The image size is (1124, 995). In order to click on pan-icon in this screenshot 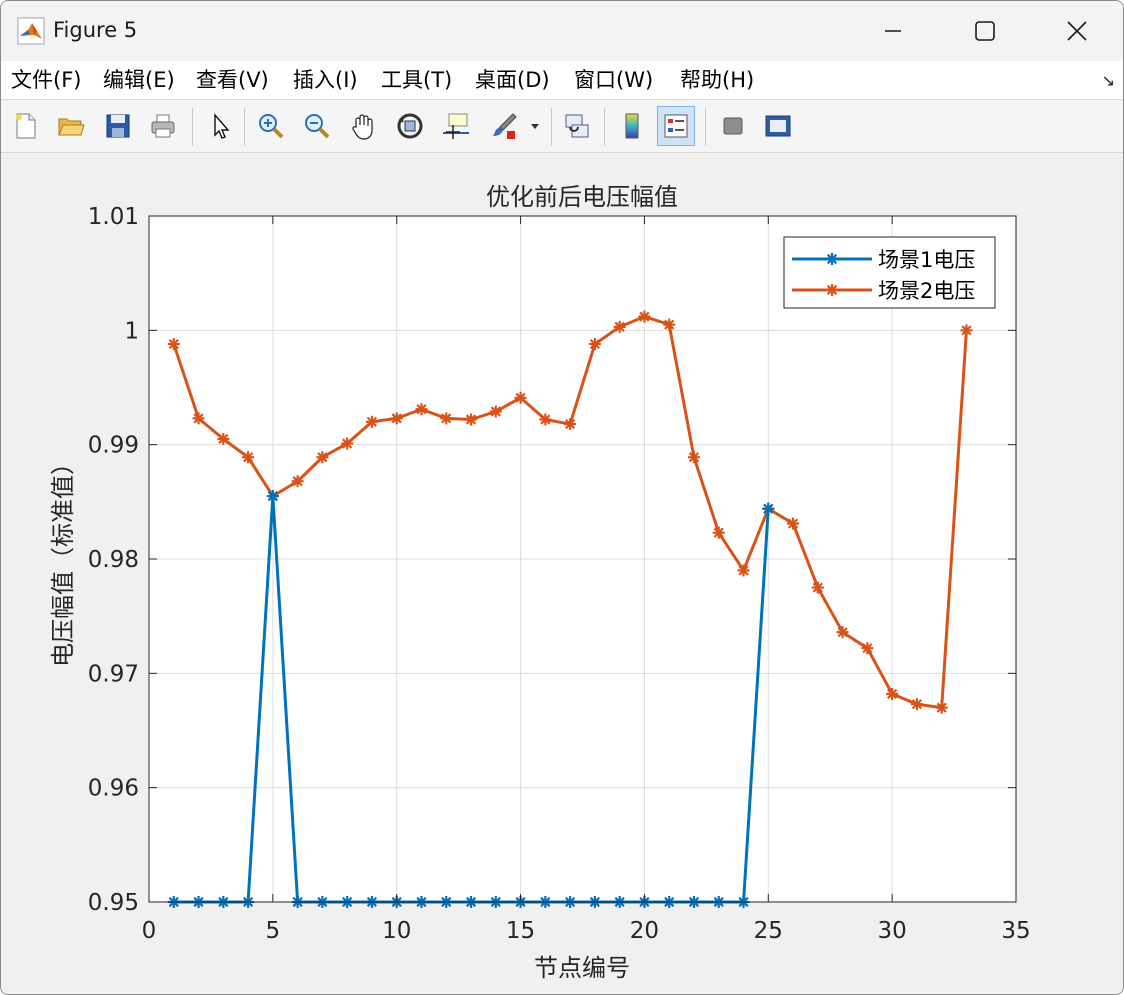, I will do `click(362, 127)`.